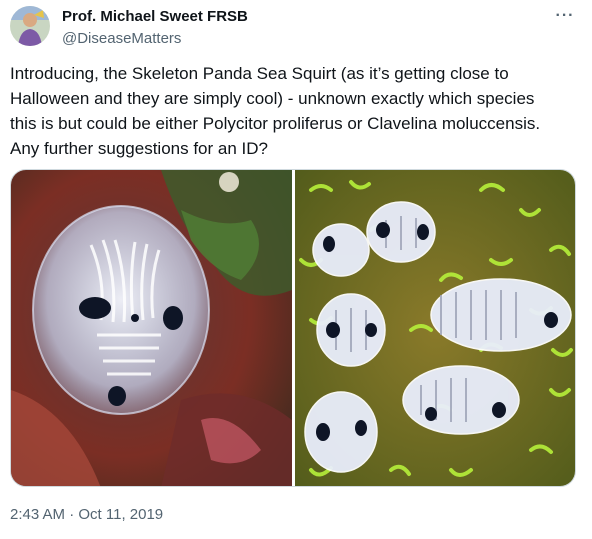 This screenshot has height=539, width=592. Describe the element at coordinates (121, 38) in the screenshot. I see `author-handle: @DiseaseMatters` at that location.